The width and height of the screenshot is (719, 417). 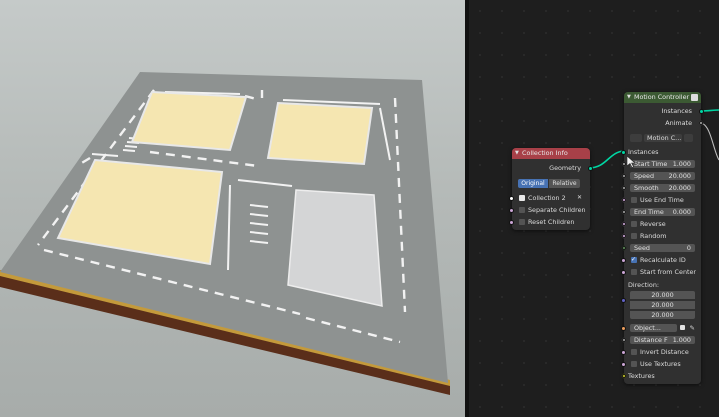 What do you see at coordinates (607, 159) in the screenshot?
I see `wire-geometry-to-instances` at bounding box center [607, 159].